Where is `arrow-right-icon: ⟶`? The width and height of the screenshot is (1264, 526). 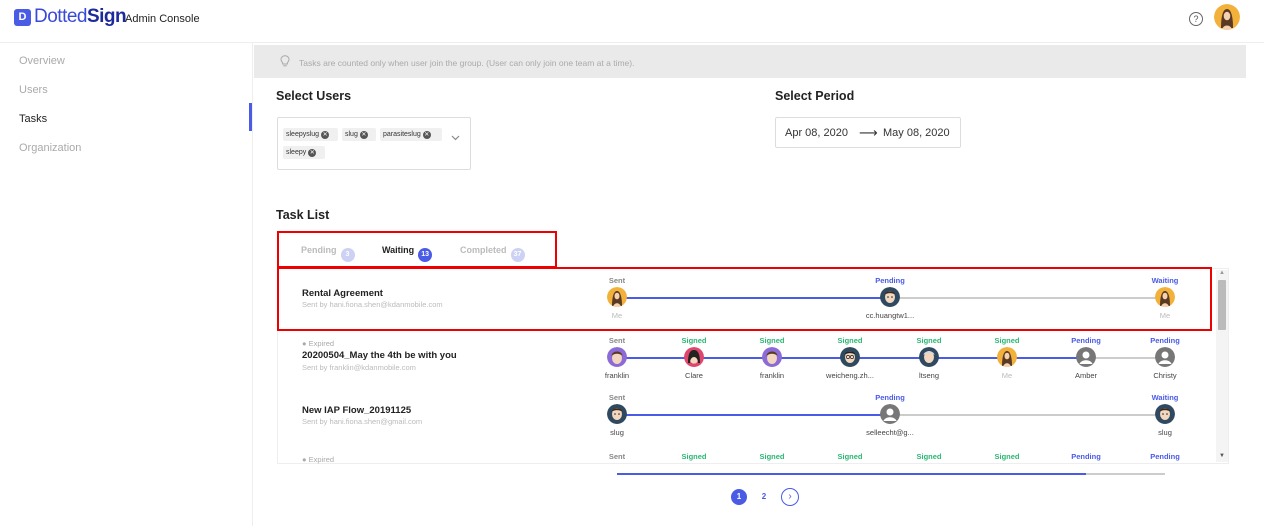
arrow-right-icon: ⟶ is located at coordinates (868, 132).